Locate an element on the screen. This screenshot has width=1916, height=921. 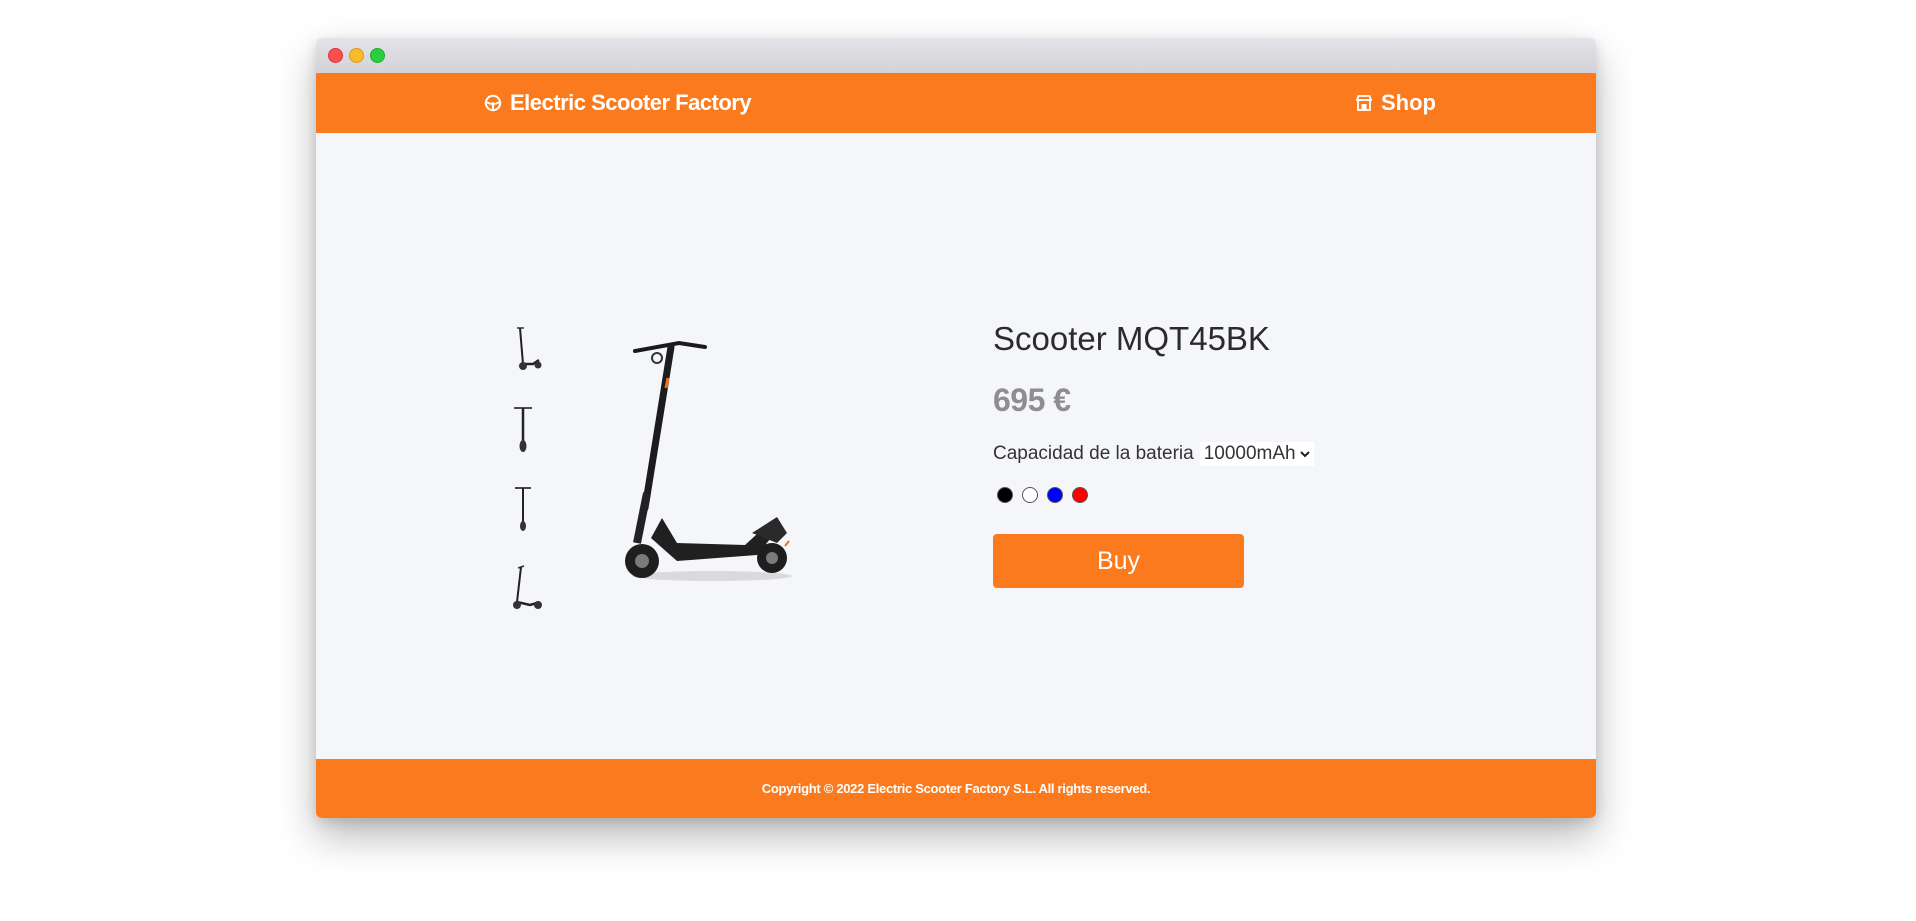
thumbnail-front-view is located at coordinates (523, 428).